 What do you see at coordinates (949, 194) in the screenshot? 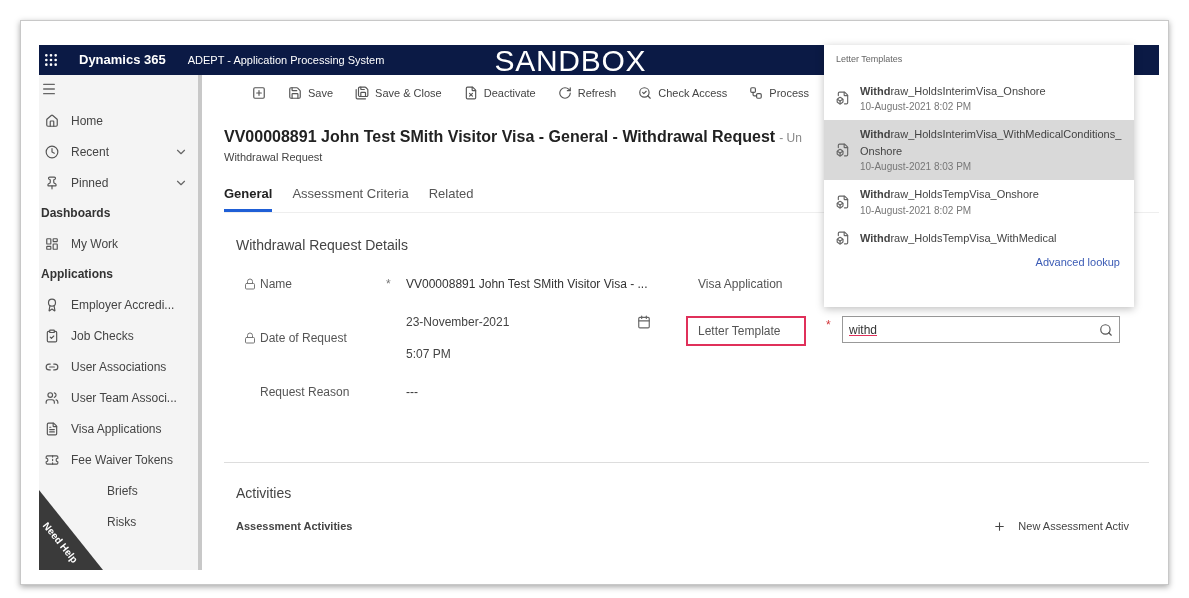
I see `result-name: Withdraw_HoldsTempVisa_Onshore` at bounding box center [949, 194].